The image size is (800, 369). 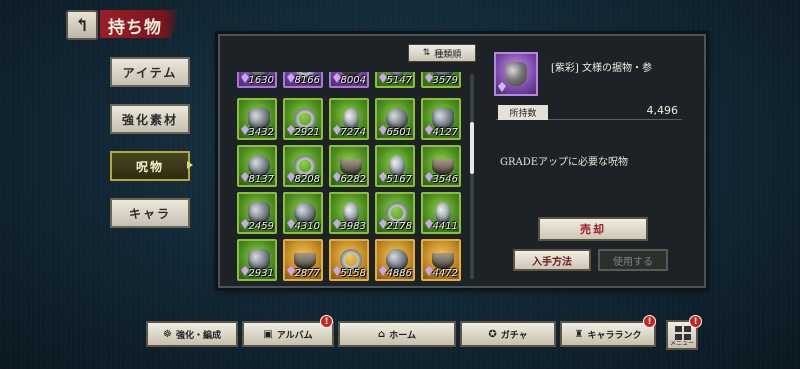 What do you see at coordinates (492, 334) in the screenshot?
I see `gacha-icon: ✪` at bounding box center [492, 334].